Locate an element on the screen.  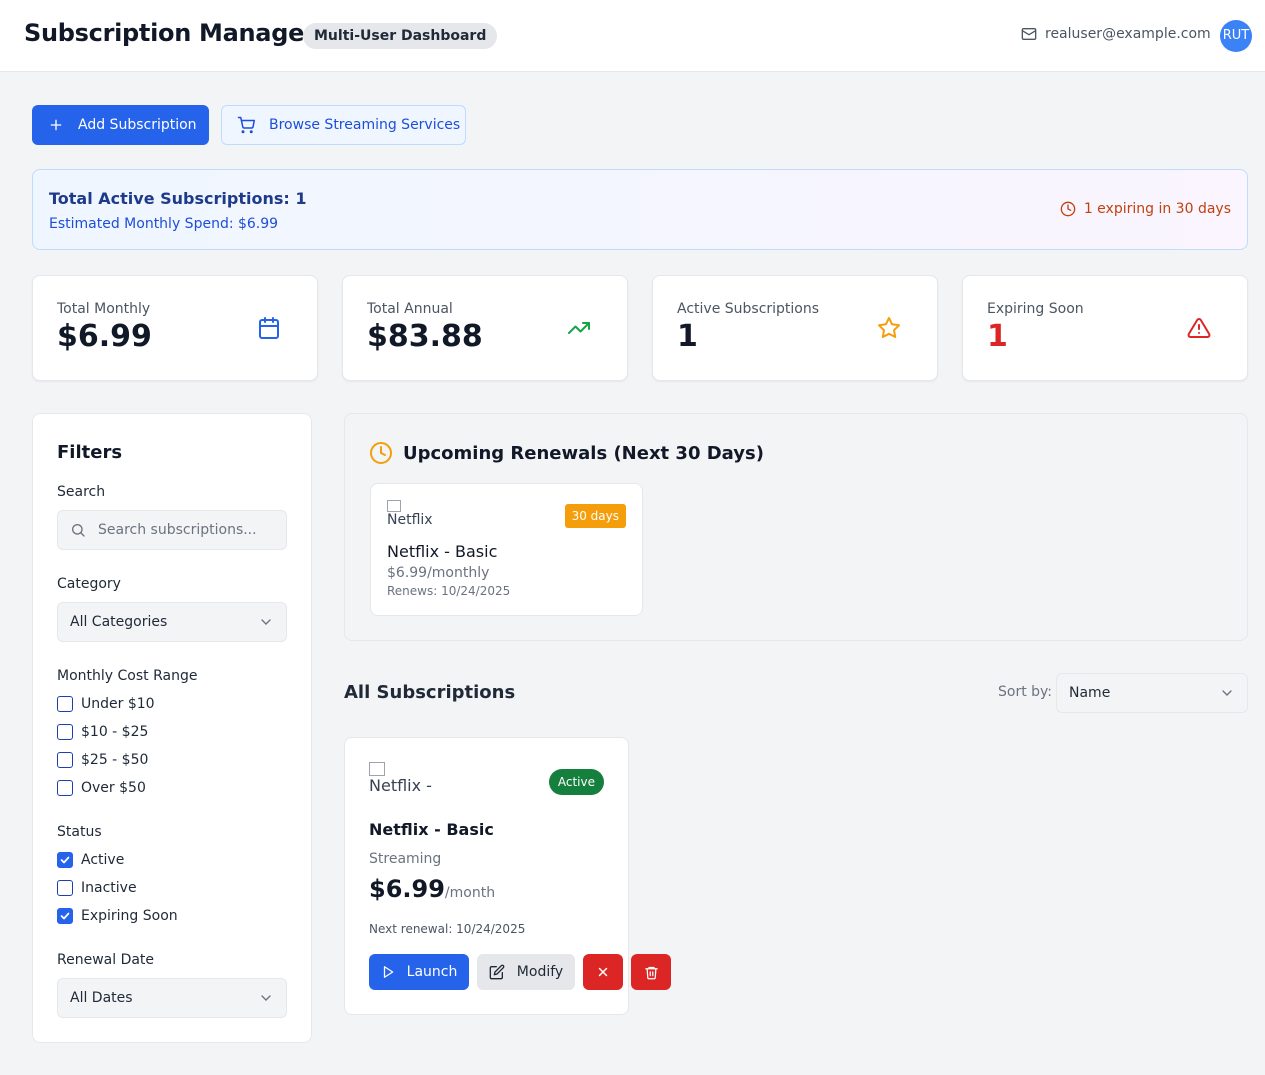
category-select-value: All Categories is located at coordinates (119, 622).